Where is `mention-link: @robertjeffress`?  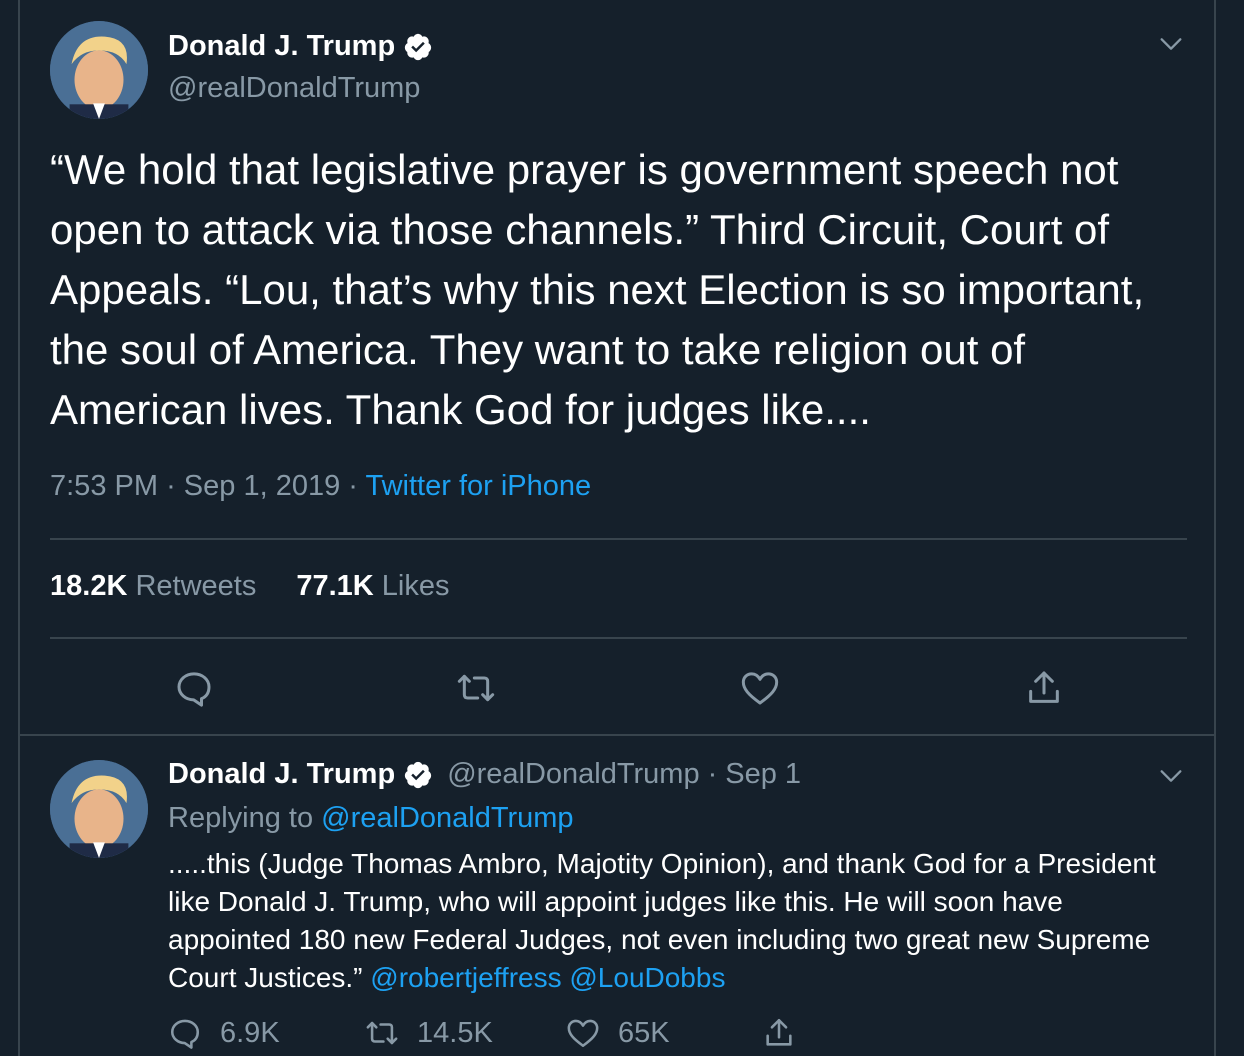 mention-link: @robertjeffress is located at coordinates (465, 977).